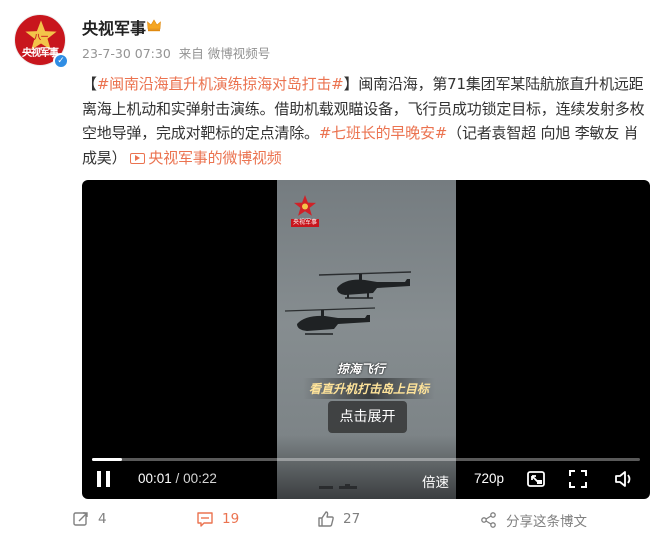  What do you see at coordinates (488, 520) in the screenshot?
I see `share-icon` at bounding box center [488, 520].